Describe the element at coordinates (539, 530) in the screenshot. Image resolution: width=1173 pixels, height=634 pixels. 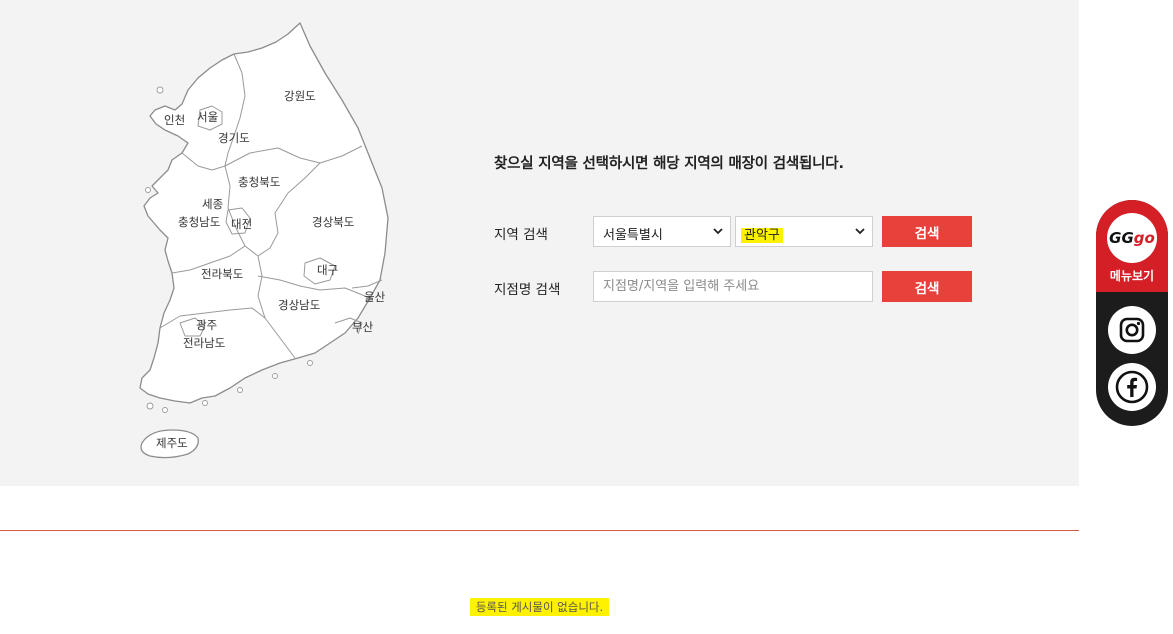
I see `section-divider` at that location.